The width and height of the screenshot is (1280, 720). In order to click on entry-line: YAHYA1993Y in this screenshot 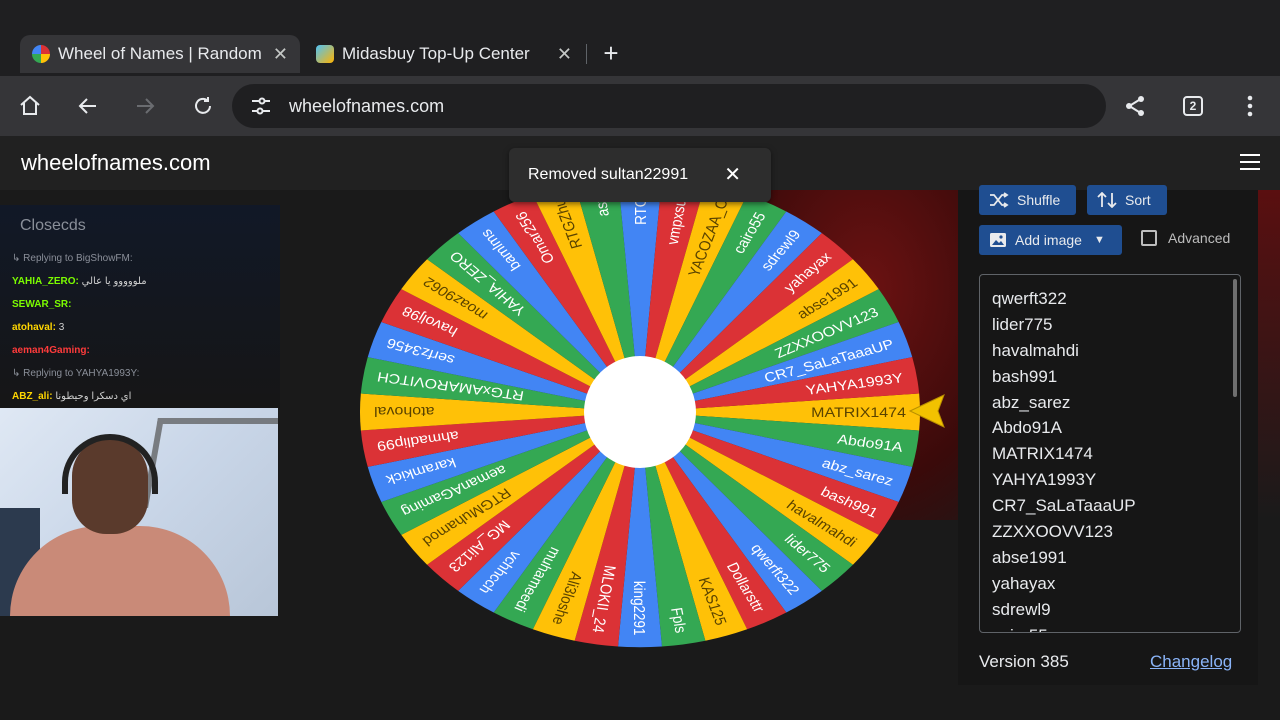, I will do `click(1110, 480)`.